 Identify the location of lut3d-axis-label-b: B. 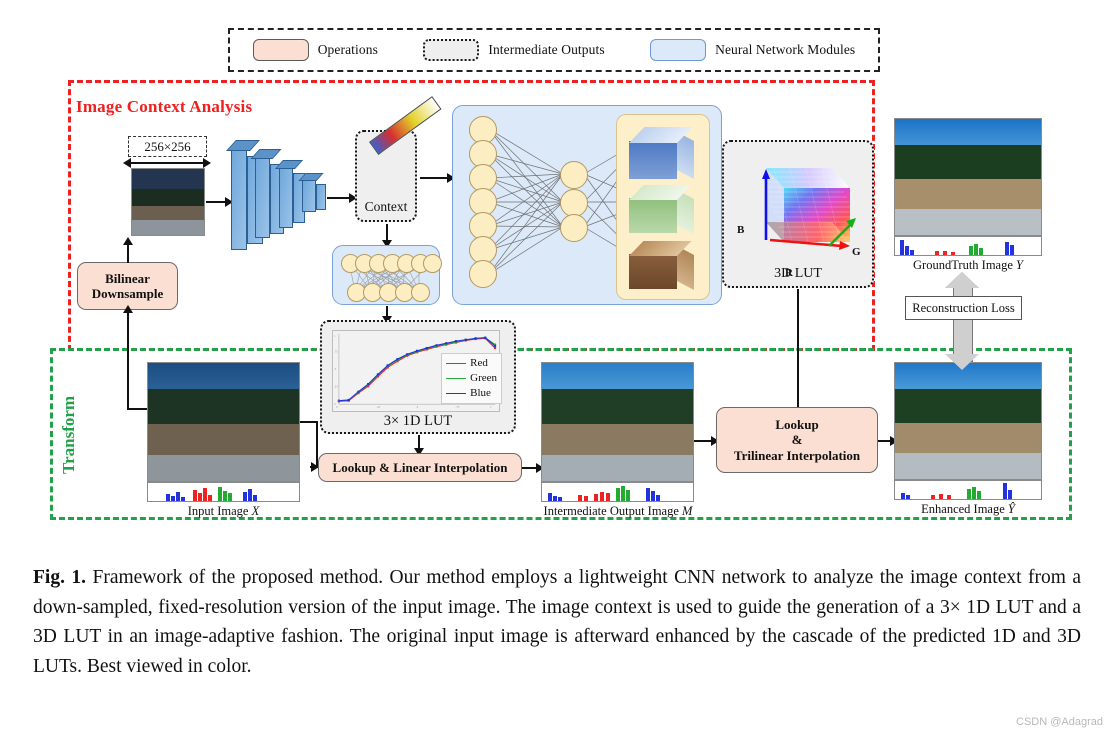
(741, 230).